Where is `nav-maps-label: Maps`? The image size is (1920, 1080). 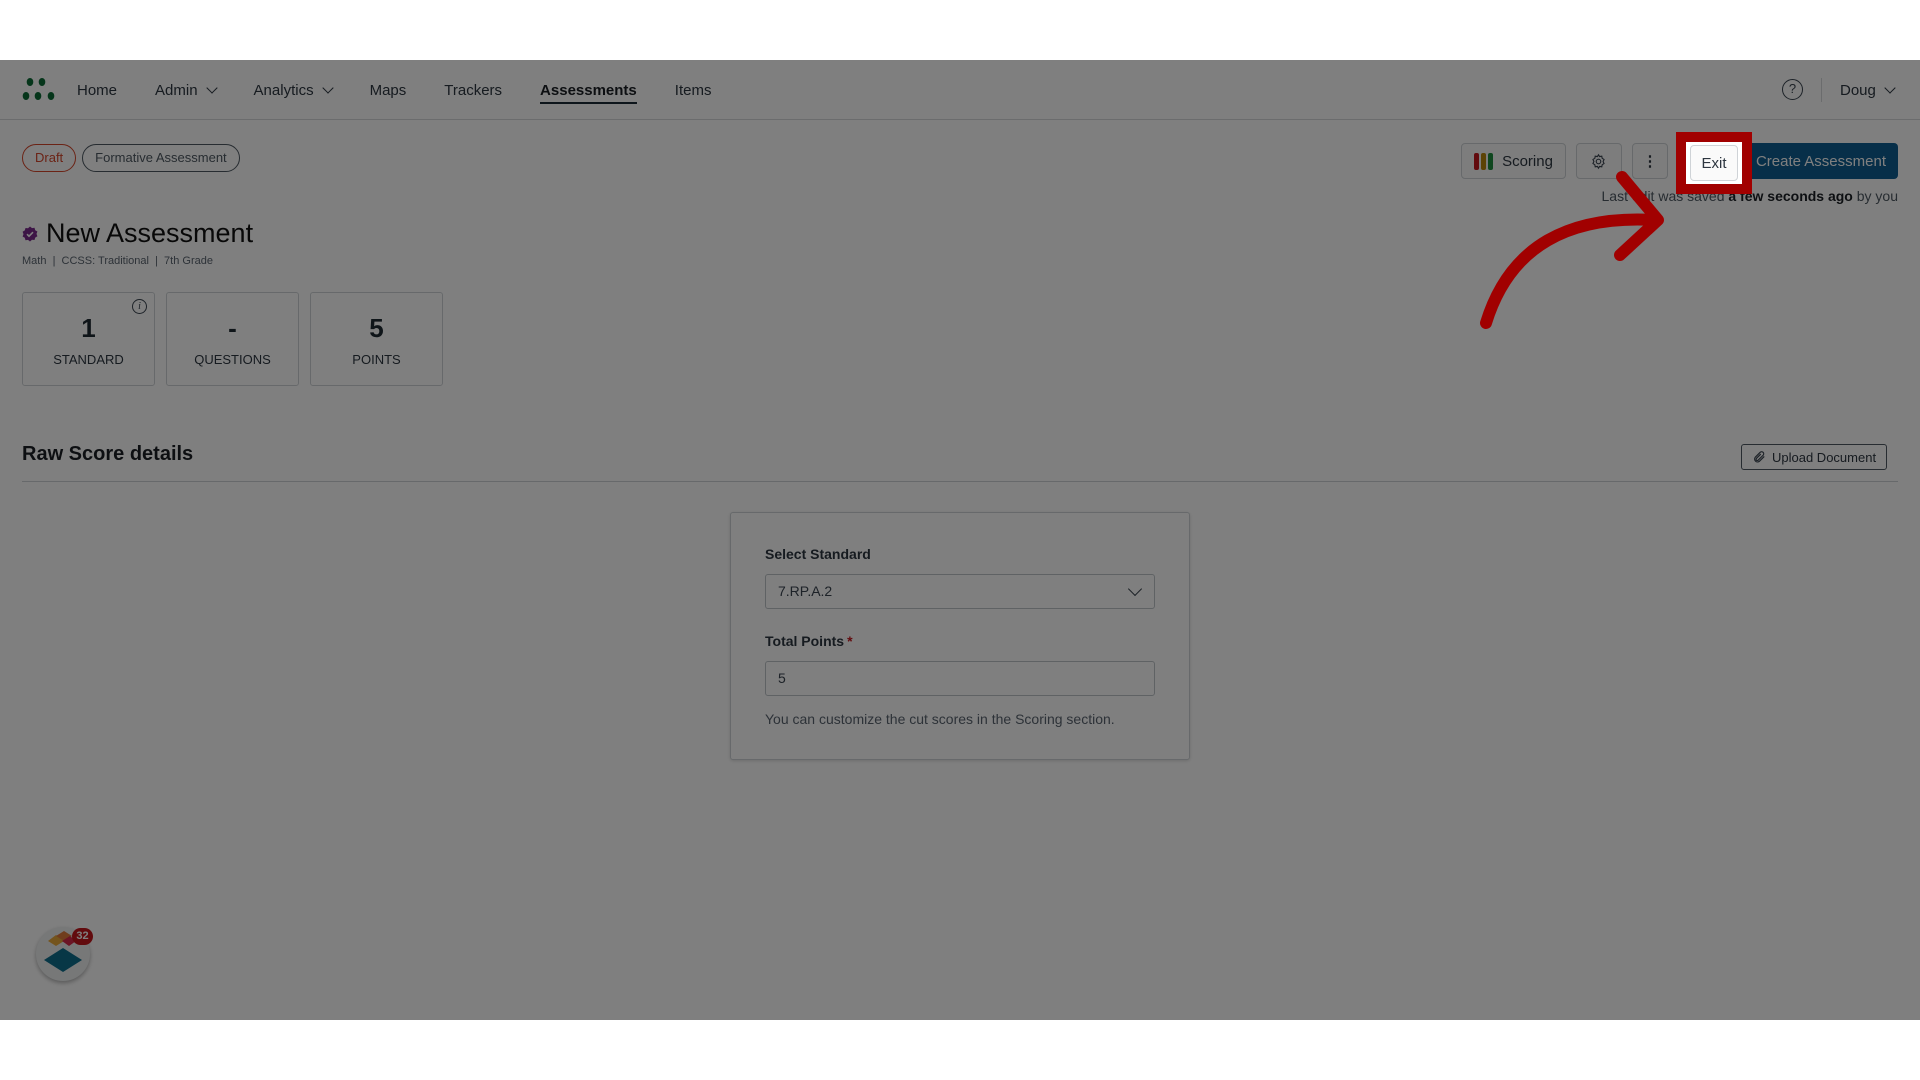
nav-maps-label: Maps is located at coordinates (388, 90).